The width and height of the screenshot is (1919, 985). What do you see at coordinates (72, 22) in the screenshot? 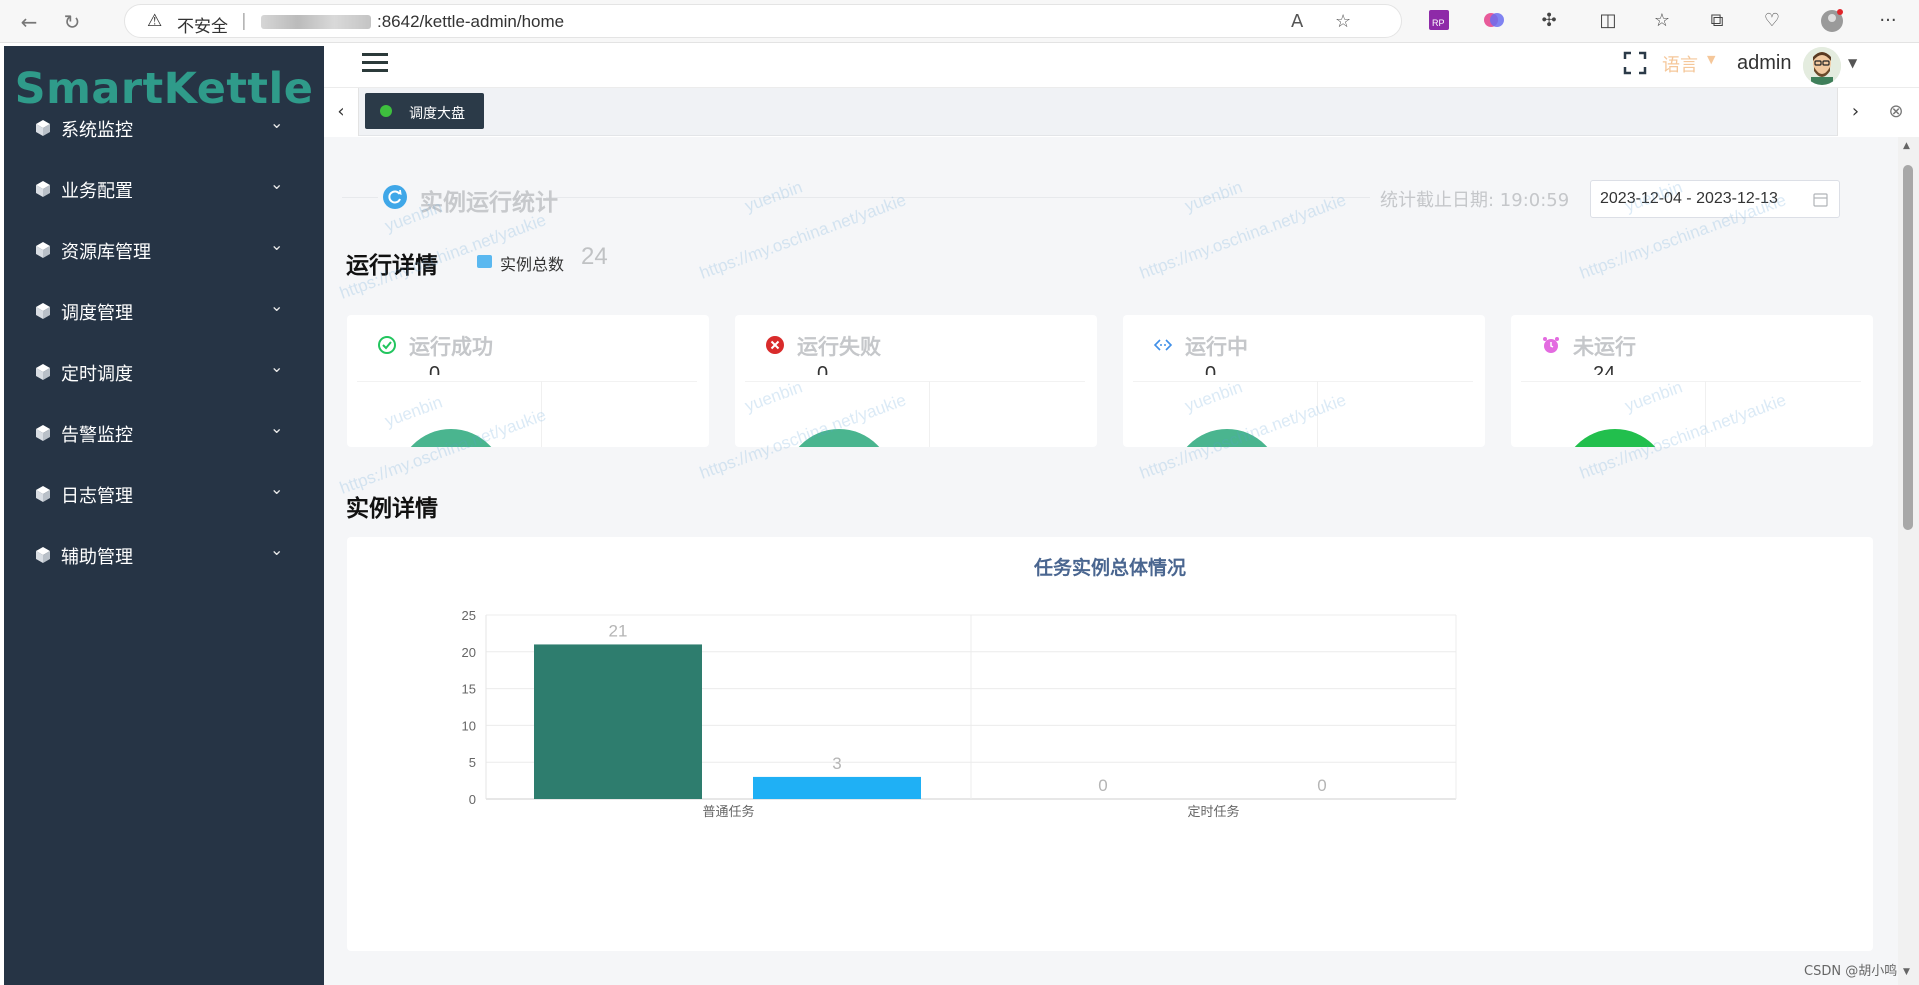
I see `reload-icon: ↻` at bounding box center [72, 22].